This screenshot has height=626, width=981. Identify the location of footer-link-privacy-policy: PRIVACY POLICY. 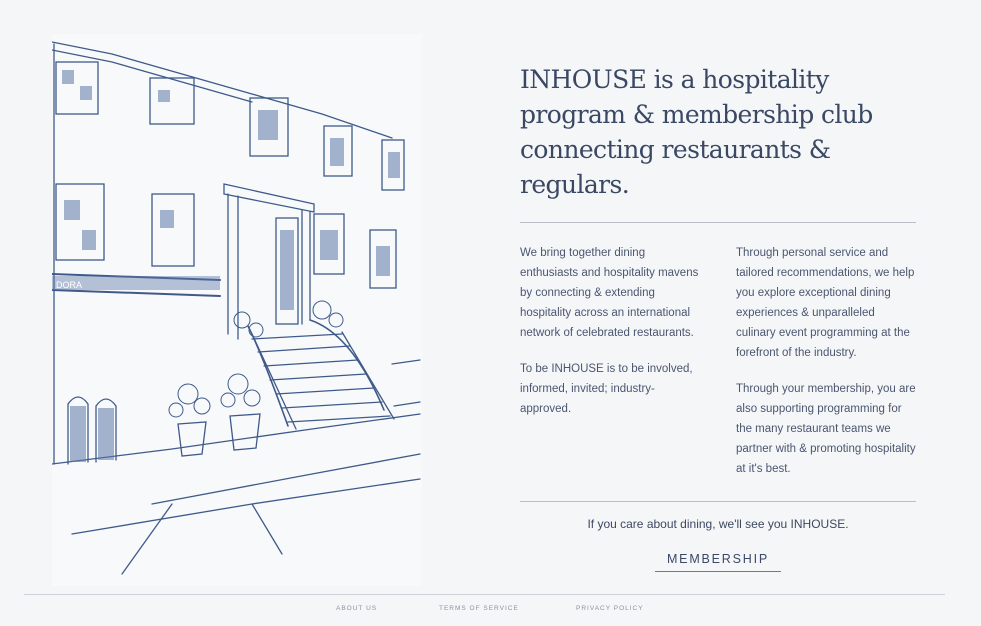
(610, 608).